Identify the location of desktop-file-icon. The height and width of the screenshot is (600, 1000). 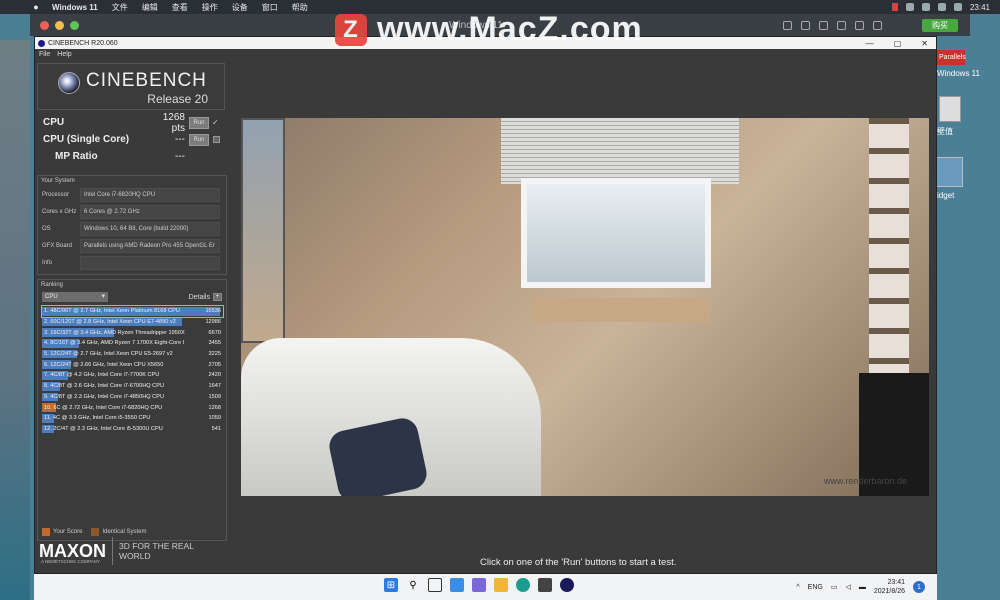
(950, 109).